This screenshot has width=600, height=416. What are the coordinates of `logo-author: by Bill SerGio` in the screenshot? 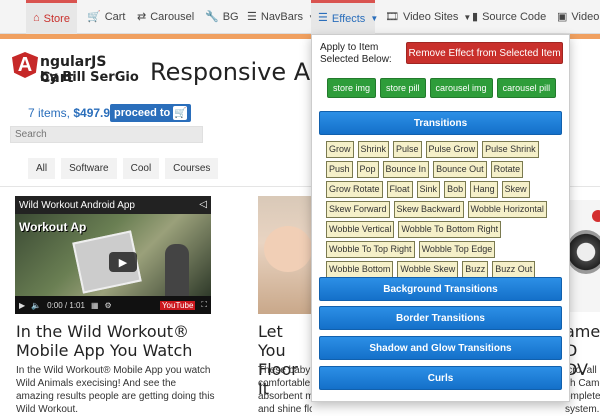 It's located at (89, 77).